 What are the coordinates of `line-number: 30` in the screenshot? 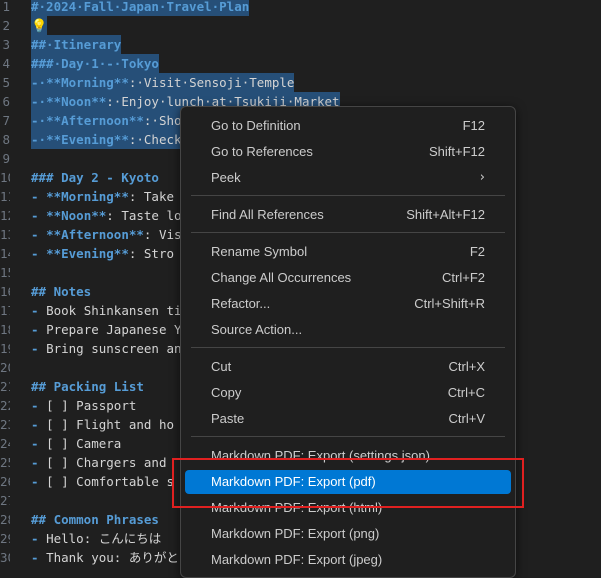 It's located at (5, 557).